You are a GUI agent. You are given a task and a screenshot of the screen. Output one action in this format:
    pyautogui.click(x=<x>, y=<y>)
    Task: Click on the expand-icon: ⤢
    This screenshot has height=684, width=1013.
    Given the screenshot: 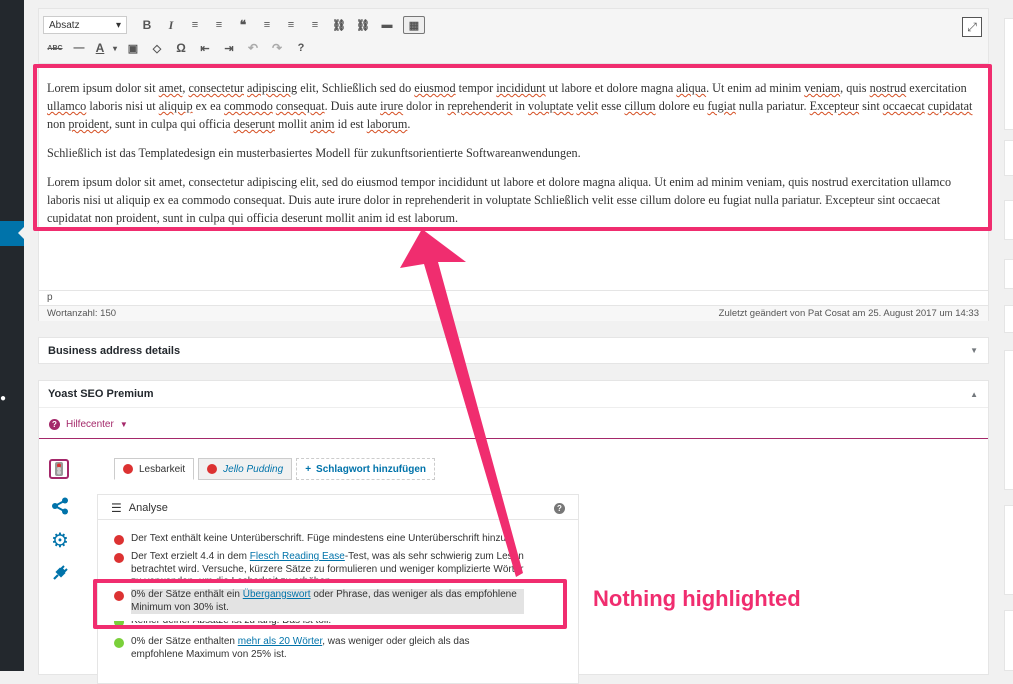 What is the action you would take?
    pyautogui.click(x=972, y=27)
    